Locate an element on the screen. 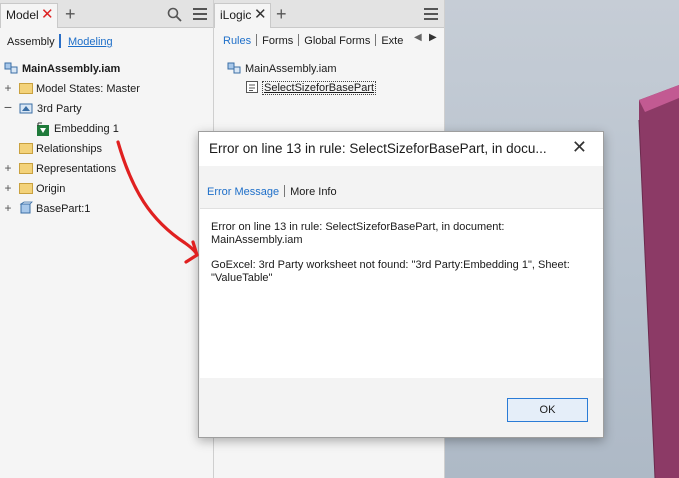 This screenshot has width=679, height=478. tree-item-relationships: Relationships is located at coordinates (60, 149).